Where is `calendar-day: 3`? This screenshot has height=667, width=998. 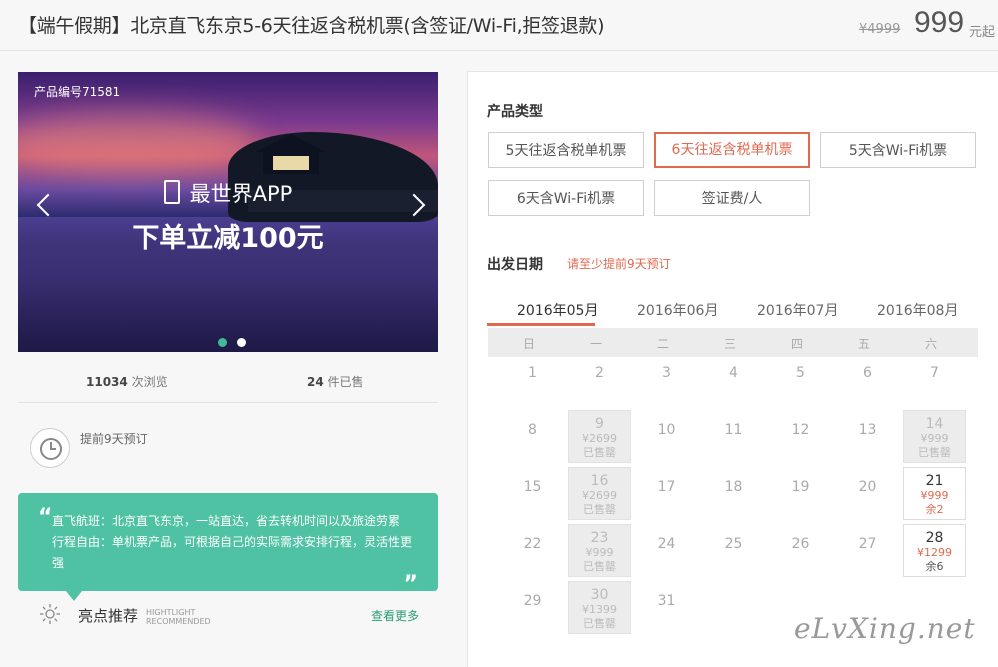 calendar-day: 3 is located at coordinates (666, 379).